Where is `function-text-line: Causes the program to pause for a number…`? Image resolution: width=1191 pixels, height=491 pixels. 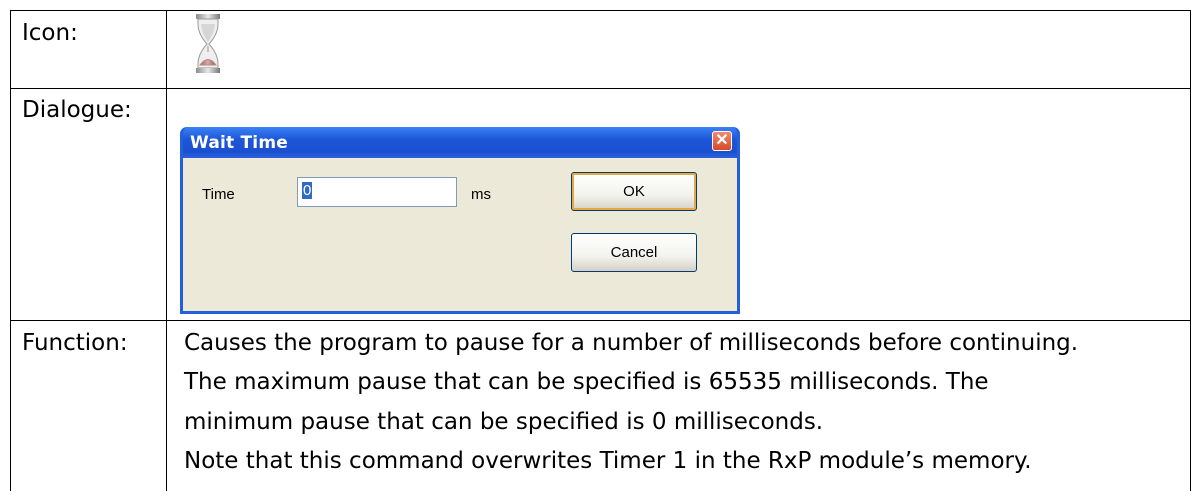 function-text-line: Causes the program to pause for a number… is located at coordinates (631, 343).